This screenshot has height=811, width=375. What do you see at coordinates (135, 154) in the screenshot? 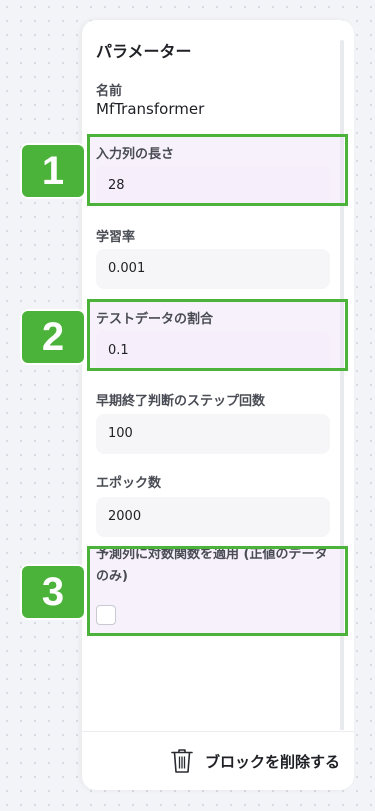
I see `input-length-label: 入力列の長さ` at bounding box center [135, 154].